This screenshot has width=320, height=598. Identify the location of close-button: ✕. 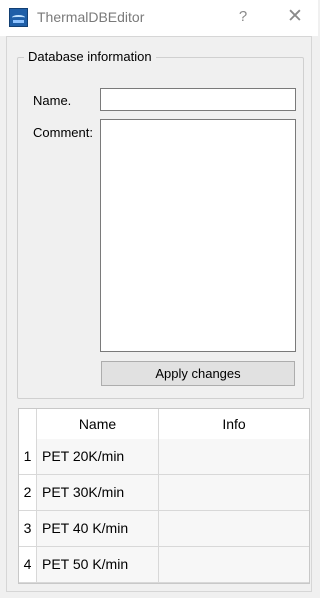
(295, 17).